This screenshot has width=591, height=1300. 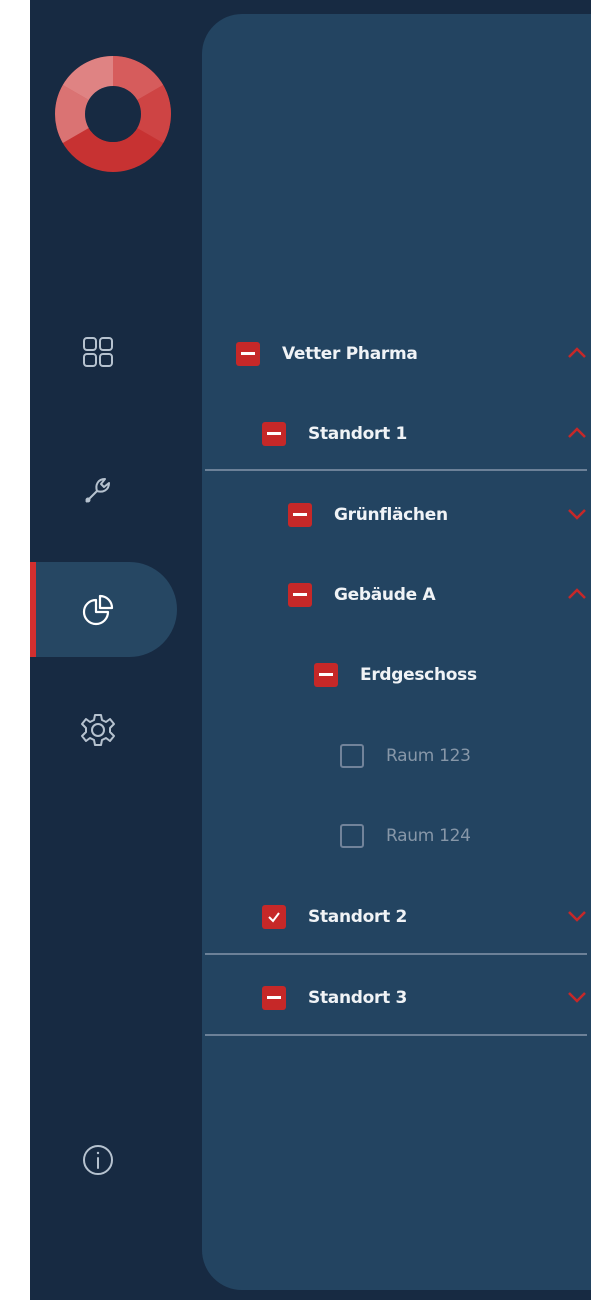 I want to click on tree-item-standort-2: Standort 2, so click(x=334, y=917).